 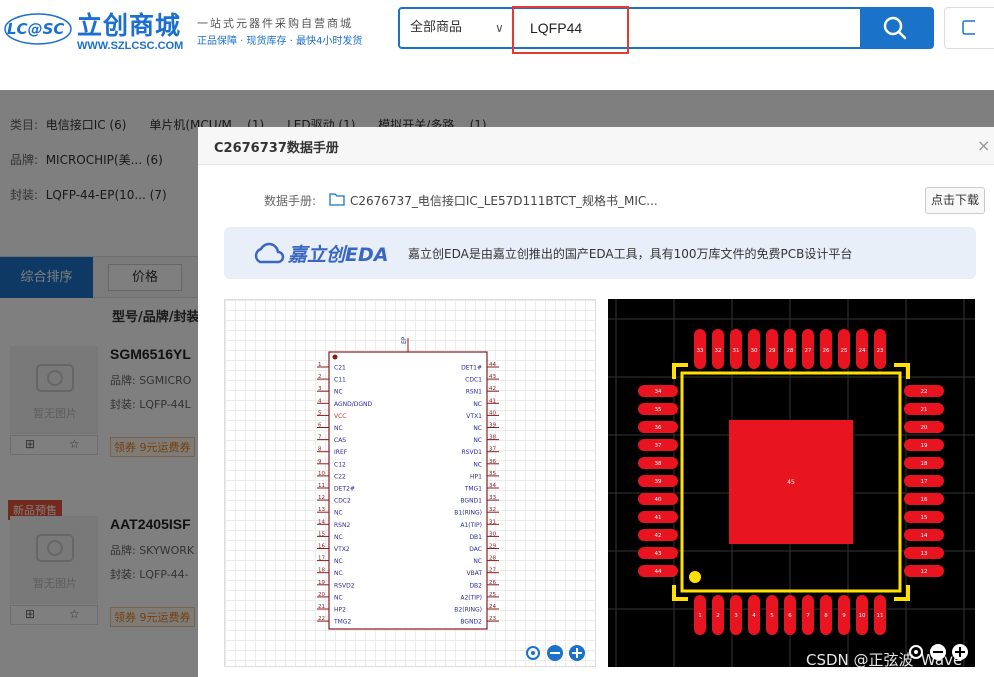 I want to click on pin-name-right: TMG1, so click(x=473, y=489).